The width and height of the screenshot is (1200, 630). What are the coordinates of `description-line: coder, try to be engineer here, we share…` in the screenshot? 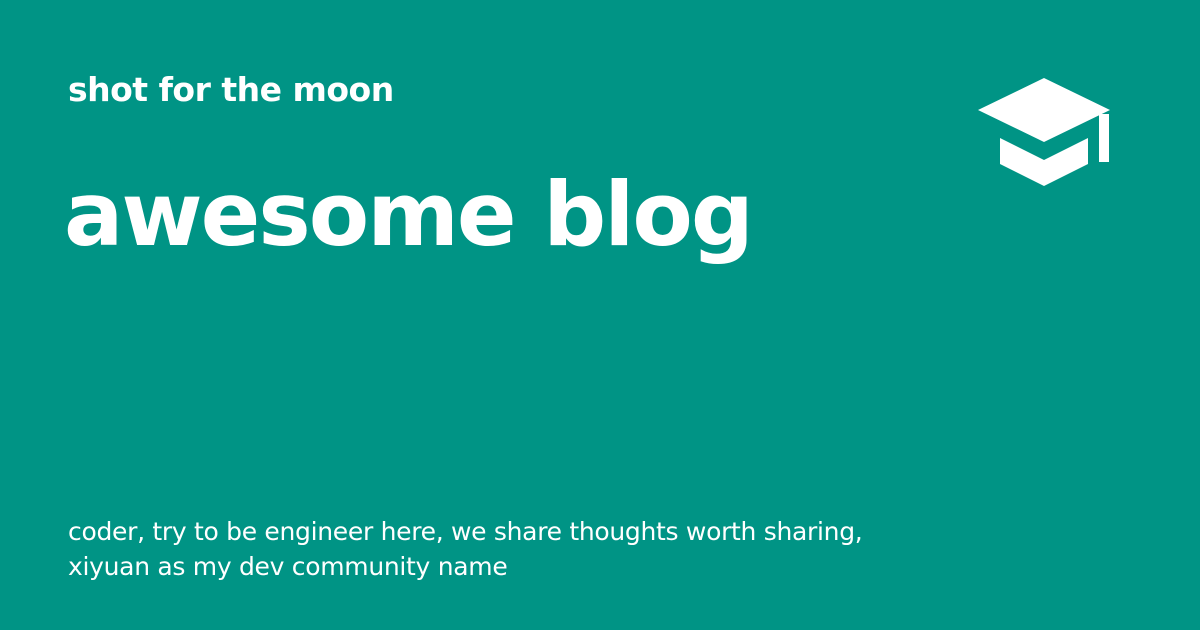 It's located at (465, 531).